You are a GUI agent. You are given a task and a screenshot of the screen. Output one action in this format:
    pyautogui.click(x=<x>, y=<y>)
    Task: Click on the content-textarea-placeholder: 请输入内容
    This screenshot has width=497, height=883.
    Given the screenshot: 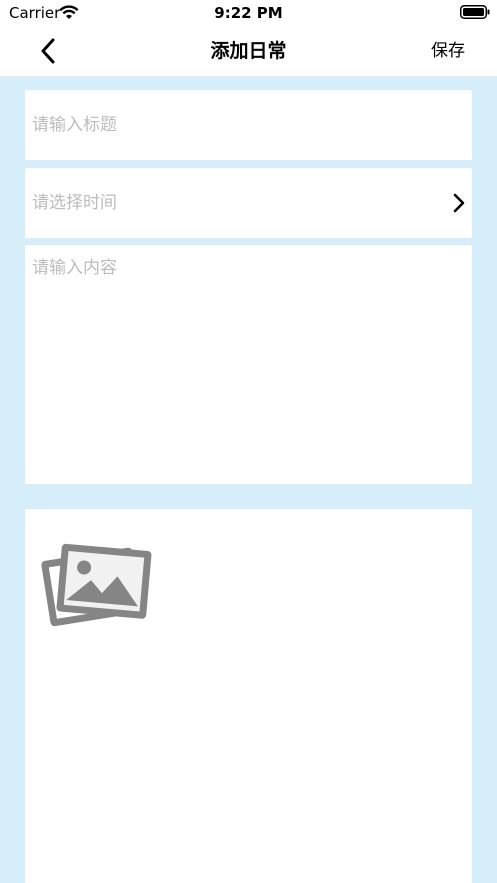 What is the action you would take?
    pyautogui.click(x=74, y=268)
    